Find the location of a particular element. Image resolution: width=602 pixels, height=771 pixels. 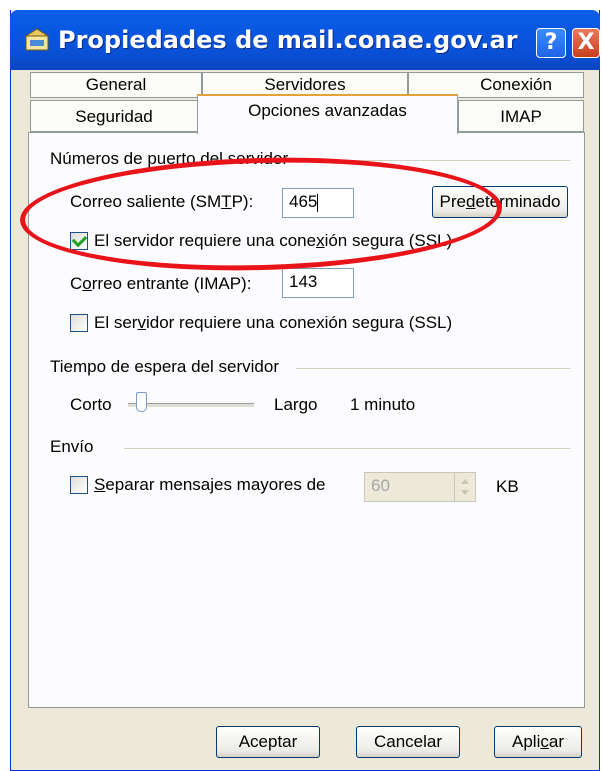

imap-port-input: 143 is located at coordinates (318, 283).